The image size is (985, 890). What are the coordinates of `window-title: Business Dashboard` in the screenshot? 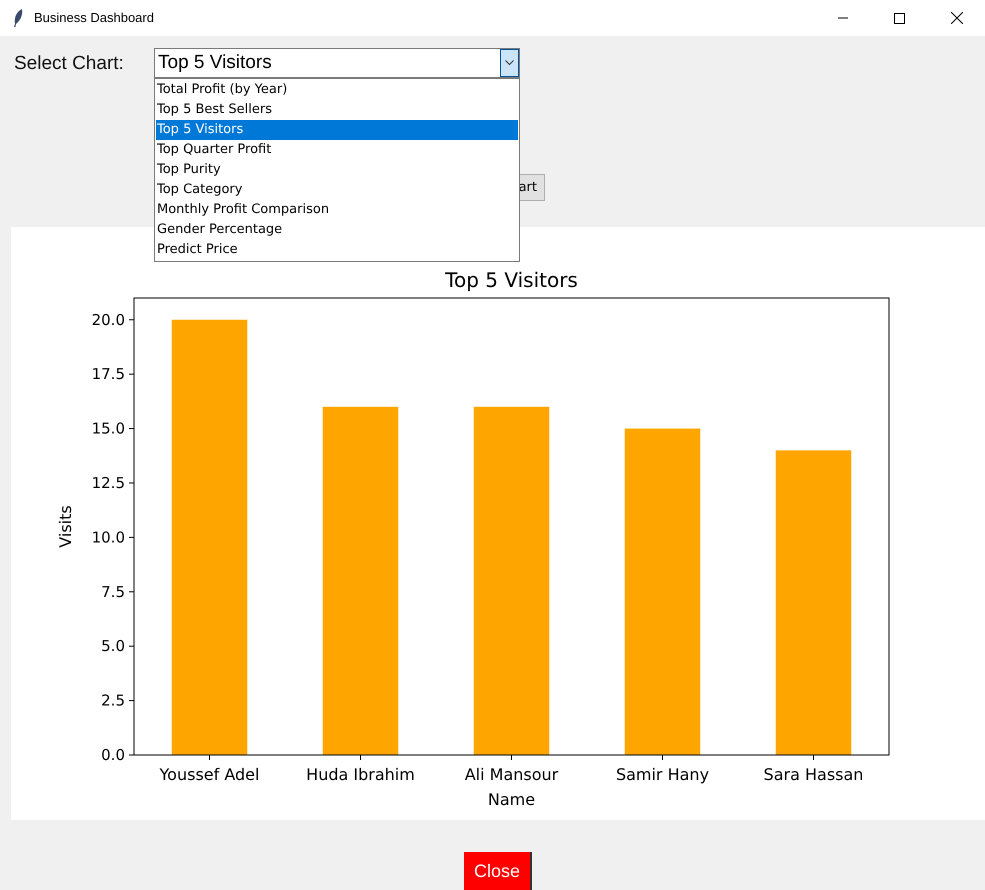 It's located at (94, 18).